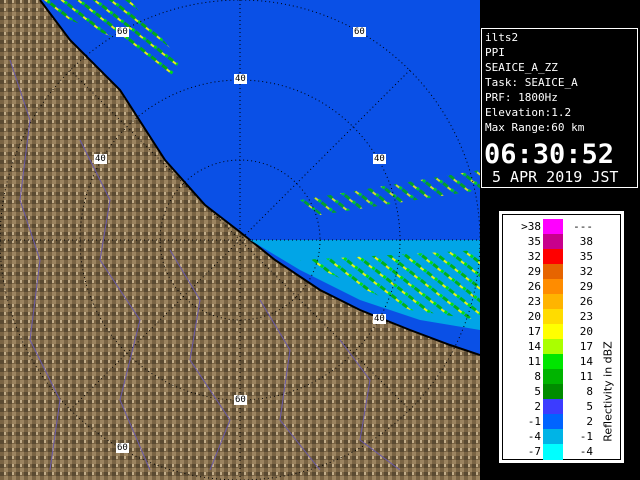 Image resolution: width=640 pixels, height=480 pixels. What do you see at coordinates (586, 436) in the screenshot?
I see `legend-upper-bound: -1` at bounding box center [586, 436].